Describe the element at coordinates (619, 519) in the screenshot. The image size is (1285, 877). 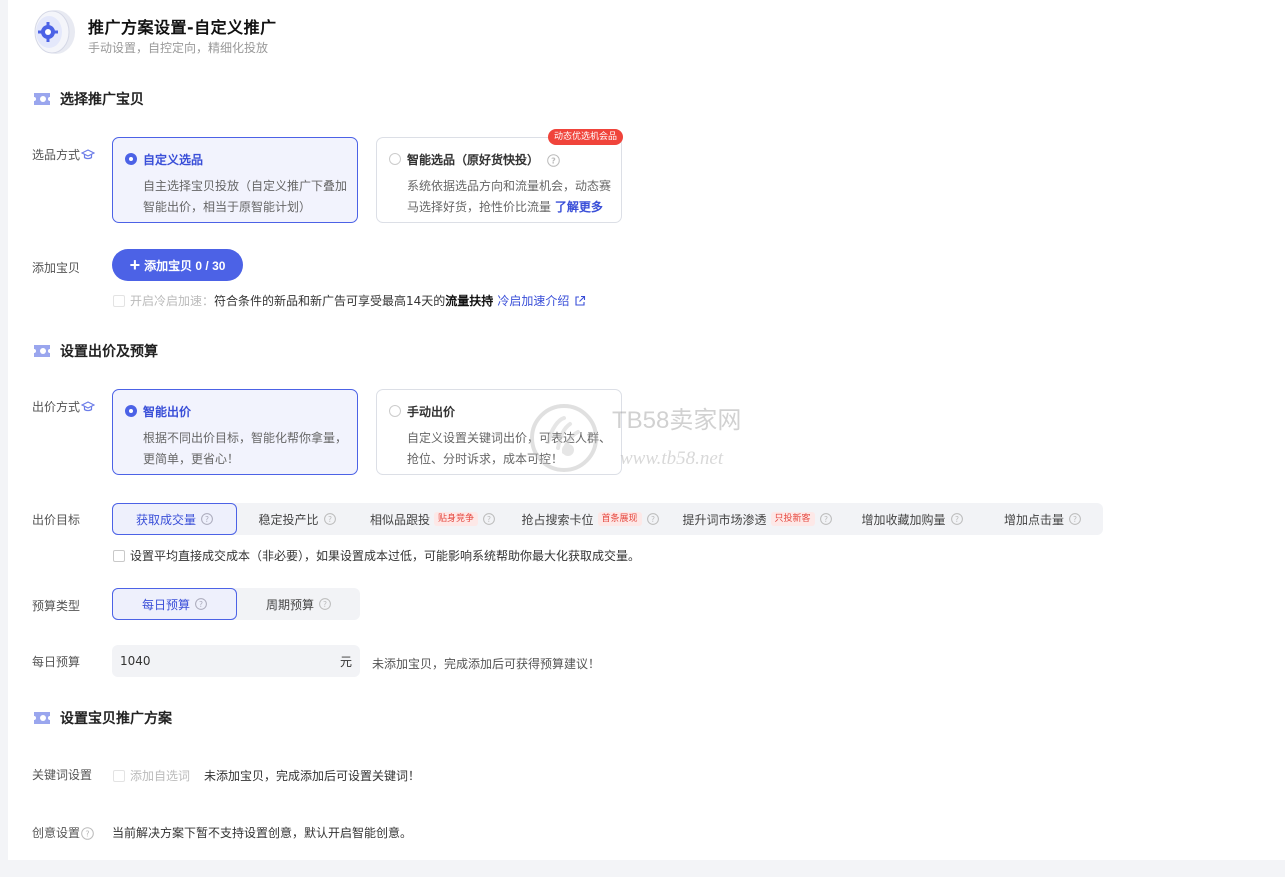
I see `goal-tag: 首条展现` at that location.